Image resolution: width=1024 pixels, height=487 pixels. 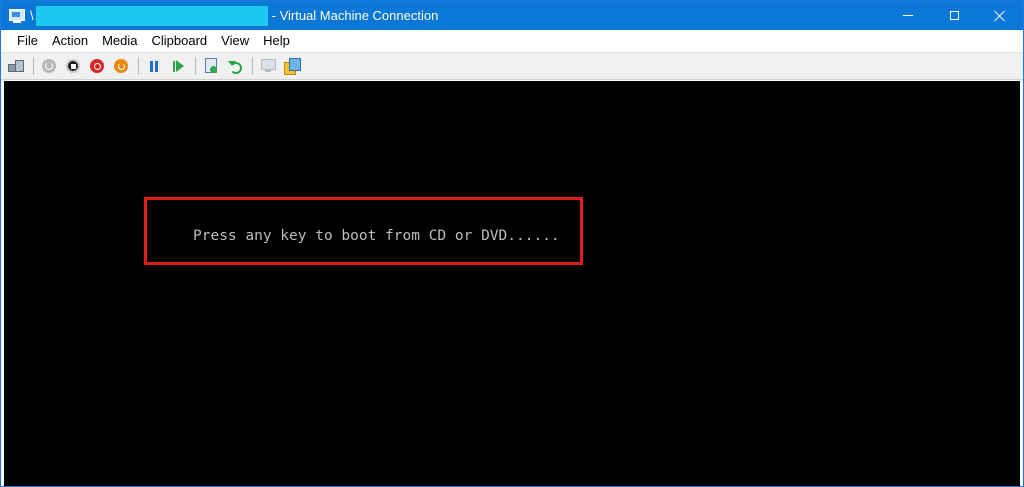 I want to click on close-icon, so click(x=1000, y=16).